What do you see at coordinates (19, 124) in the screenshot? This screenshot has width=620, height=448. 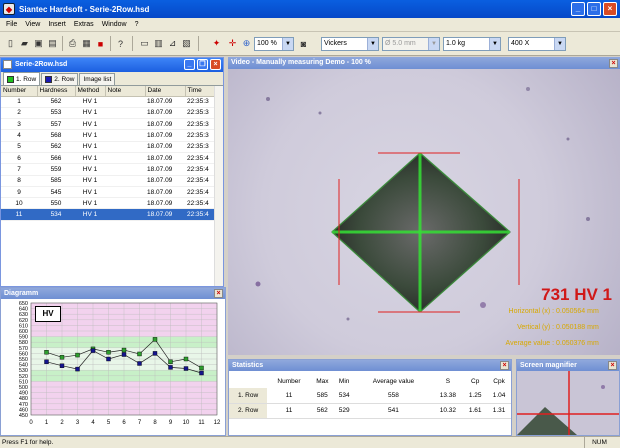 I see `table-cell: 3` at bounding box center [19, 124].